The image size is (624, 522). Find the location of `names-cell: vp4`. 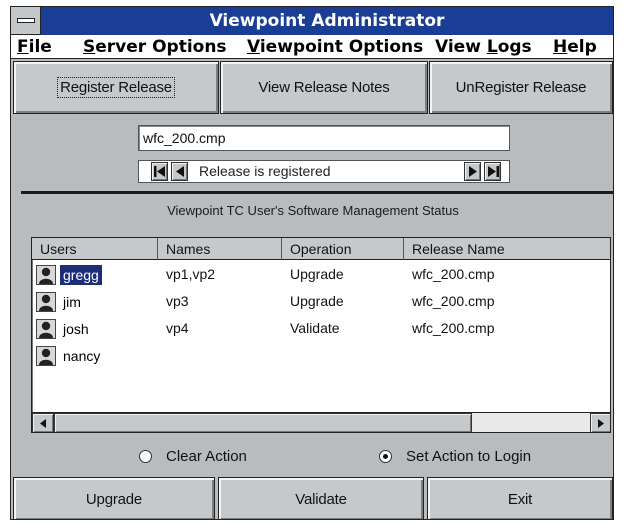

names-cell: vp4 is located at coordinates (177, 328).